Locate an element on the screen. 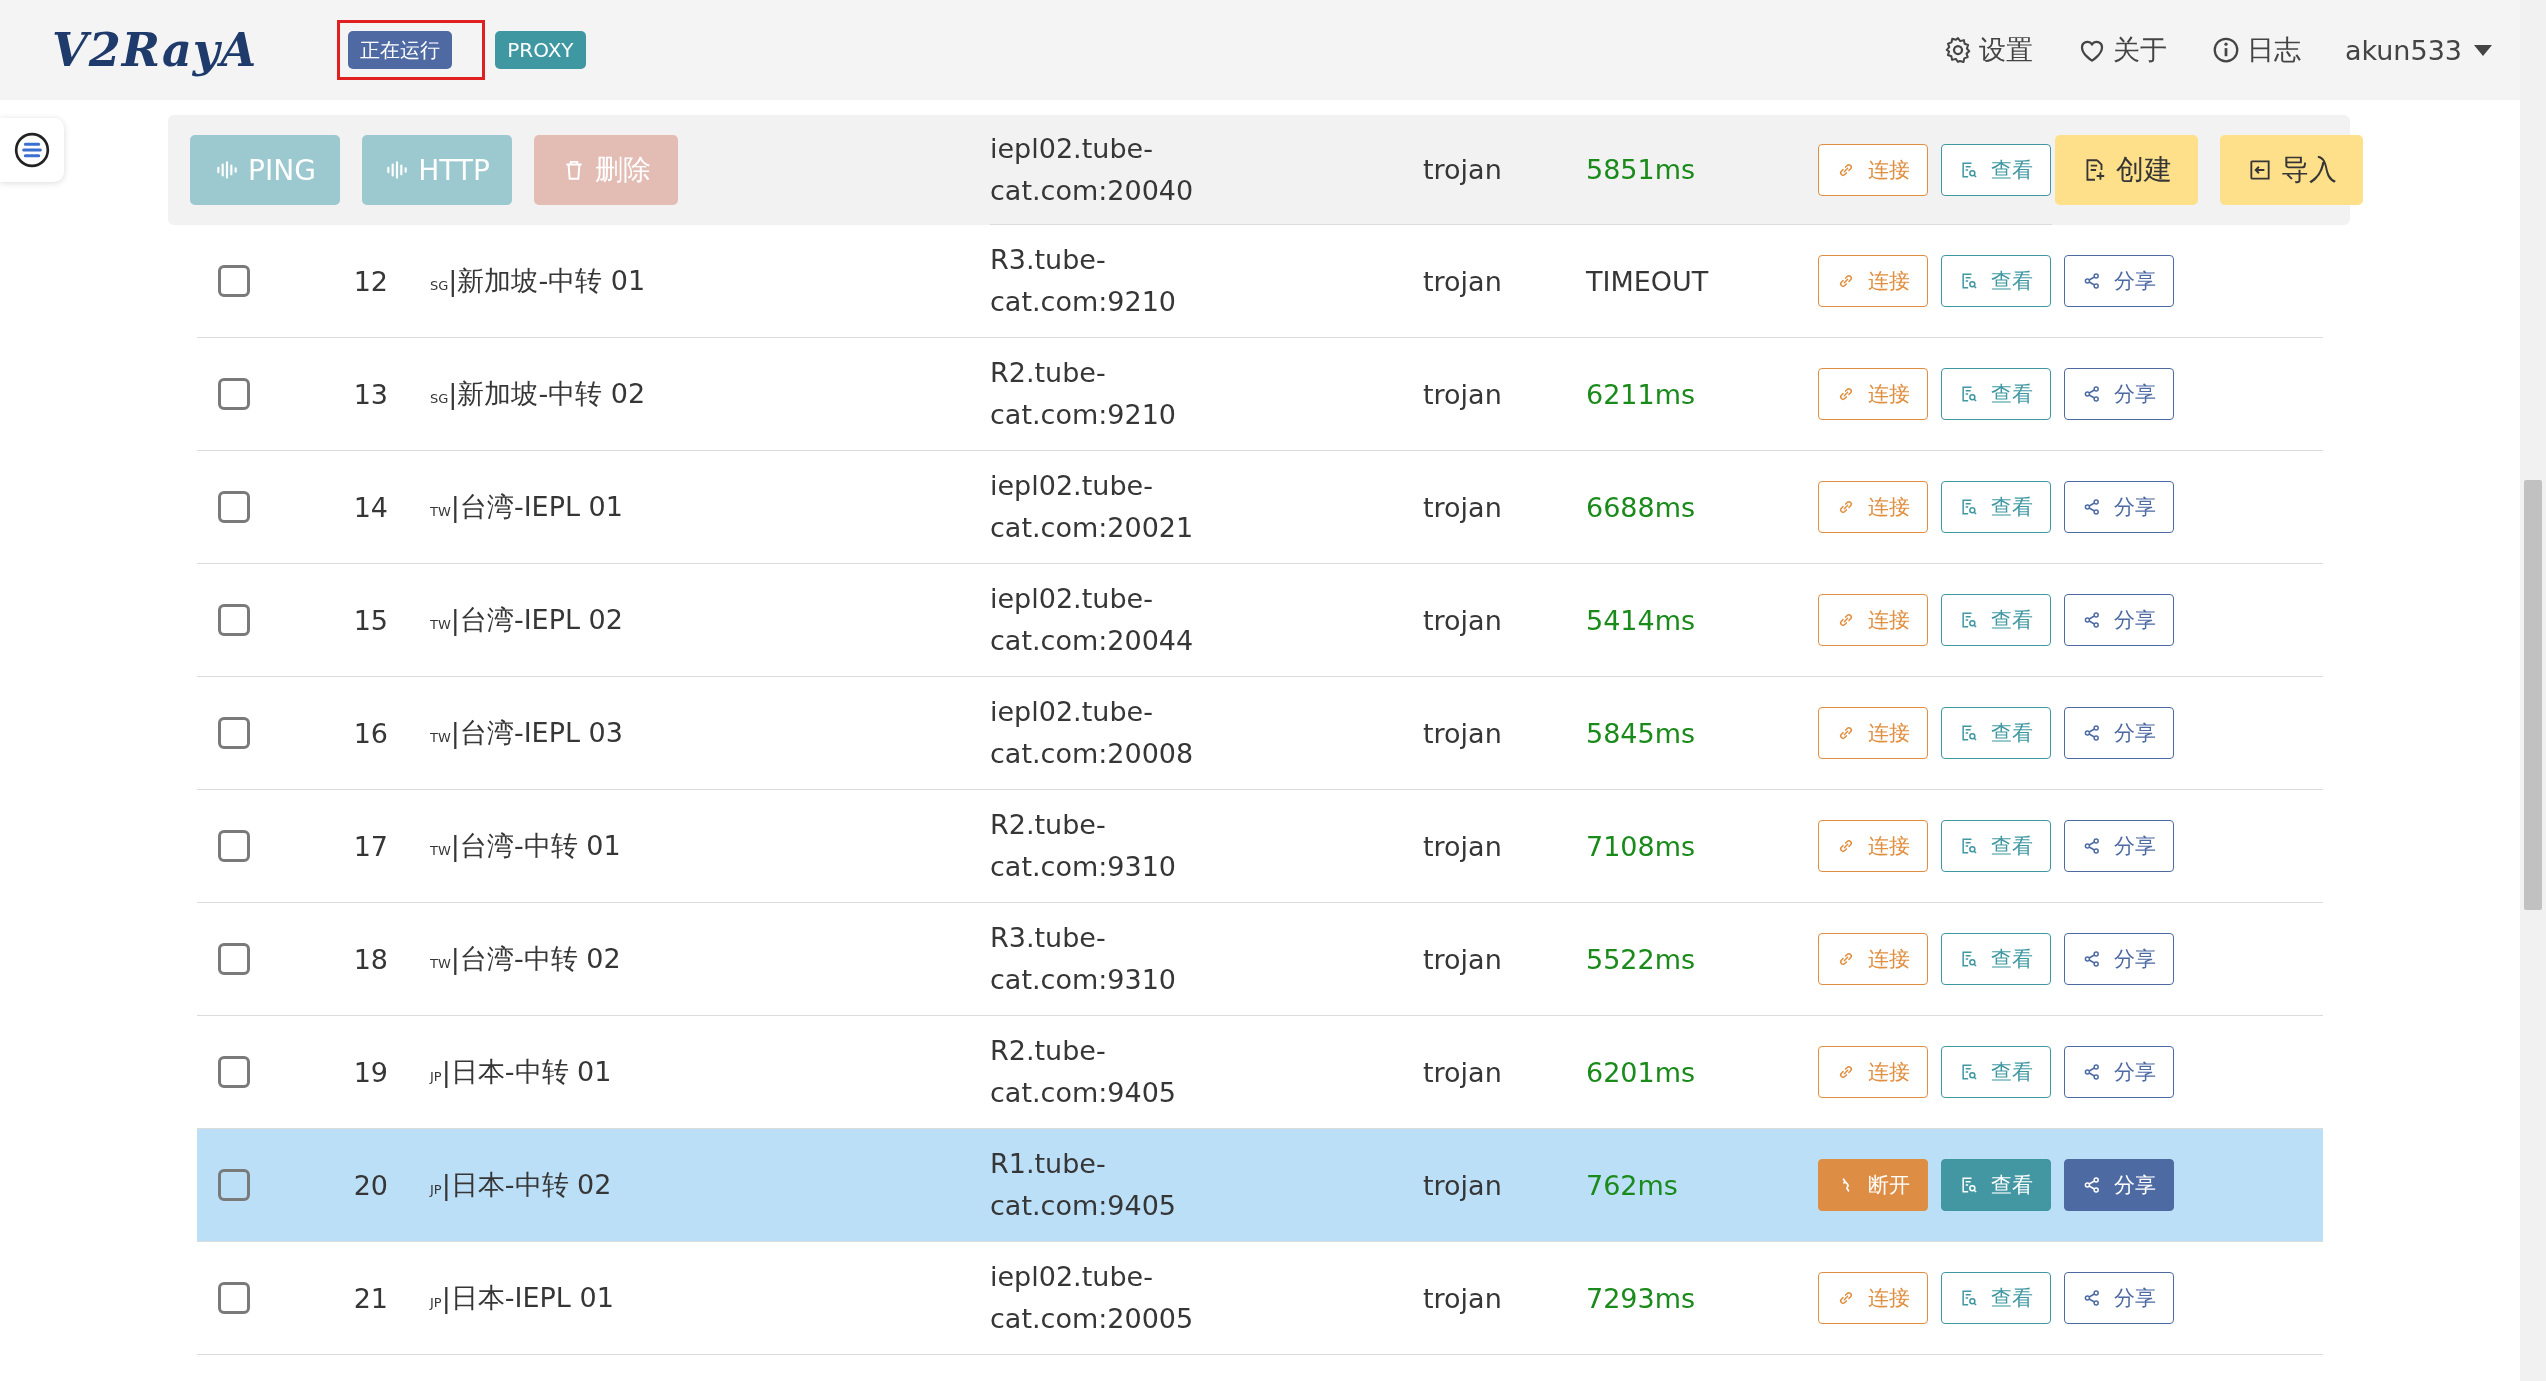 The height and width of the screenshot is (1381, 2546). table-cell-text: 5414ms is located at coordinates (1641, 620).